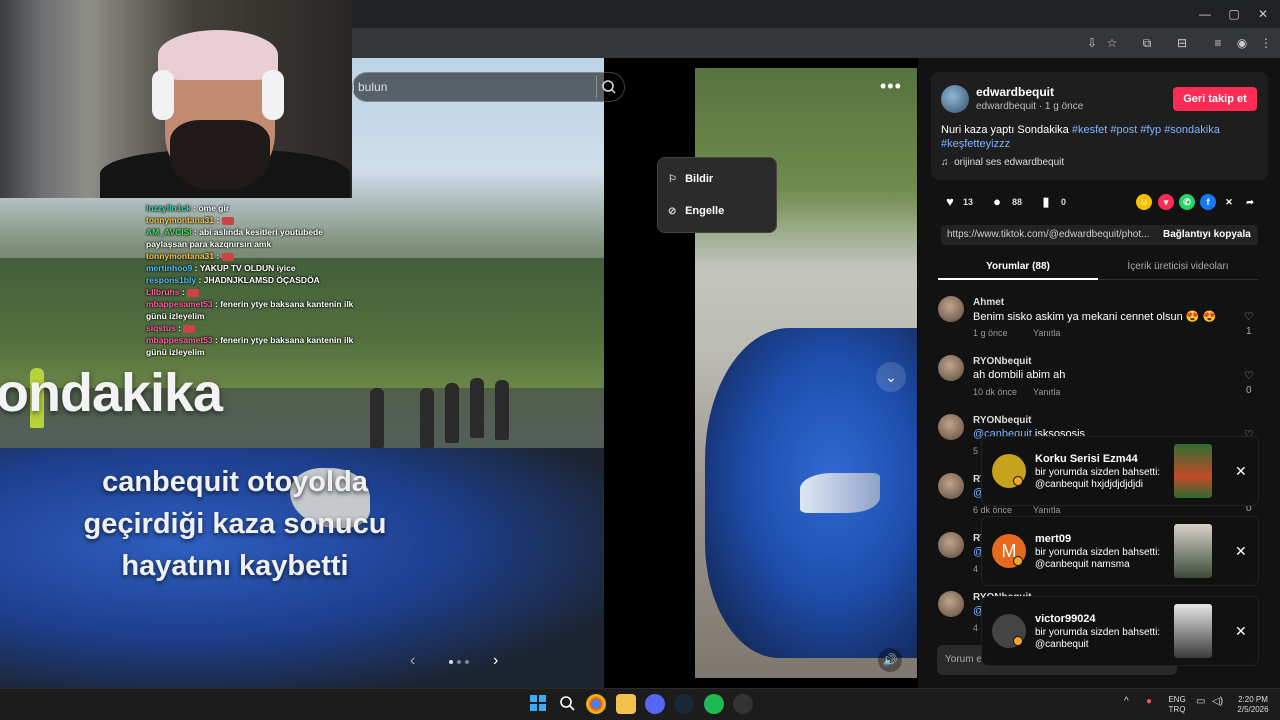 The width and height of the screenshot is (1280, 720). What do you see at coordinates (1018, 481) in the screenshot?
I see `mention-badge-icon` at bounding box center [1018, 481].